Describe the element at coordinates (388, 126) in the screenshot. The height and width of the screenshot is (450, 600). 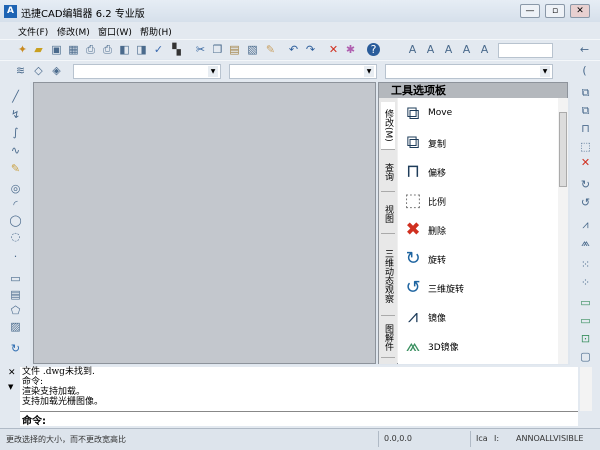
I see `tab-modify: 修改(M)` at that location.